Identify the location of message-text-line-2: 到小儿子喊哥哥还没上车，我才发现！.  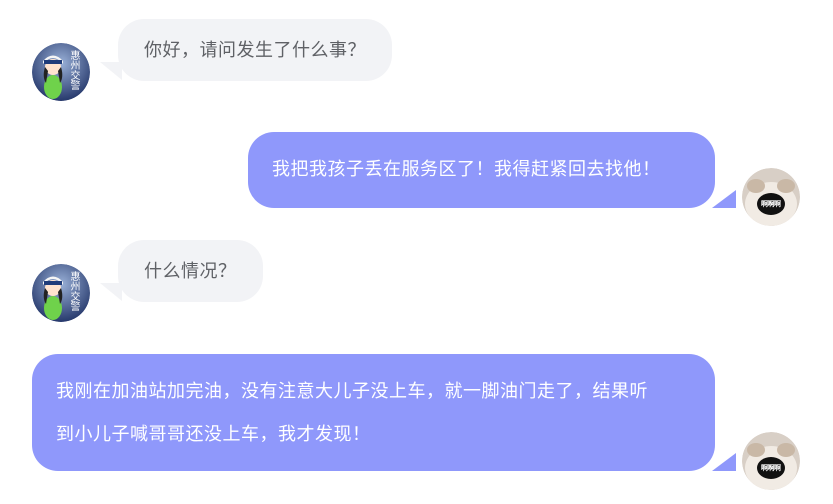
(213, 434).